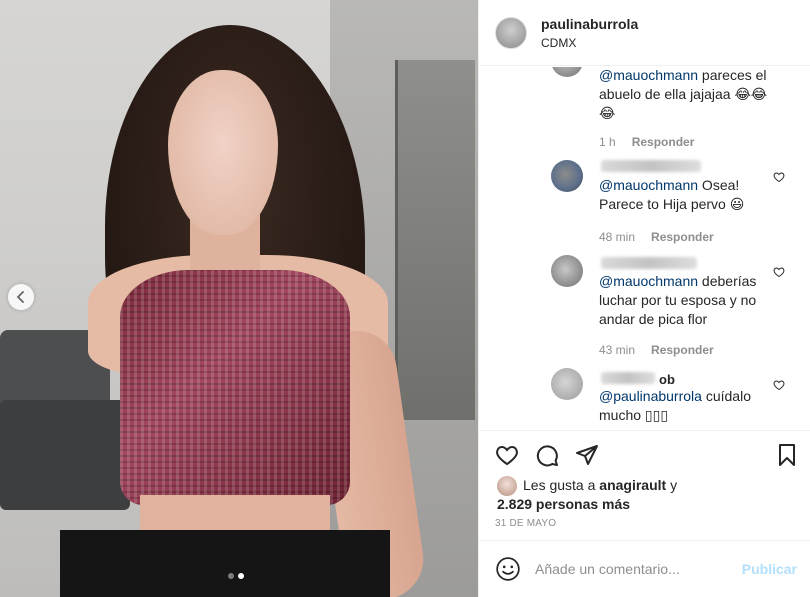 This screenshot has width=810, height=597. I want to click on likes-suffix: y, so click(672, 485).